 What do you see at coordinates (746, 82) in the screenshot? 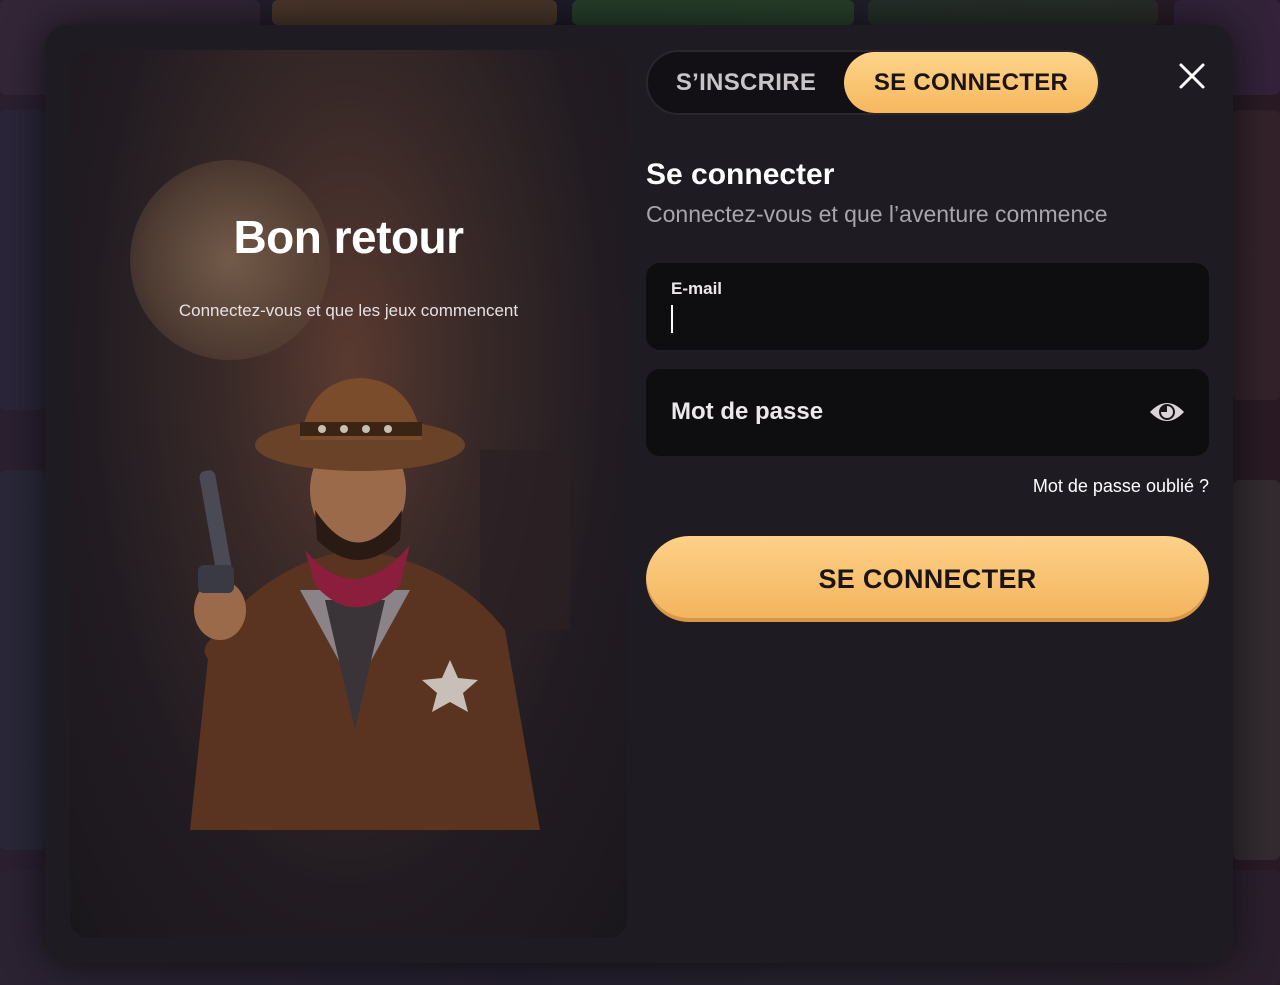
I see `tab-register: S’INSCRIRE` at bounding box center [746, 82].